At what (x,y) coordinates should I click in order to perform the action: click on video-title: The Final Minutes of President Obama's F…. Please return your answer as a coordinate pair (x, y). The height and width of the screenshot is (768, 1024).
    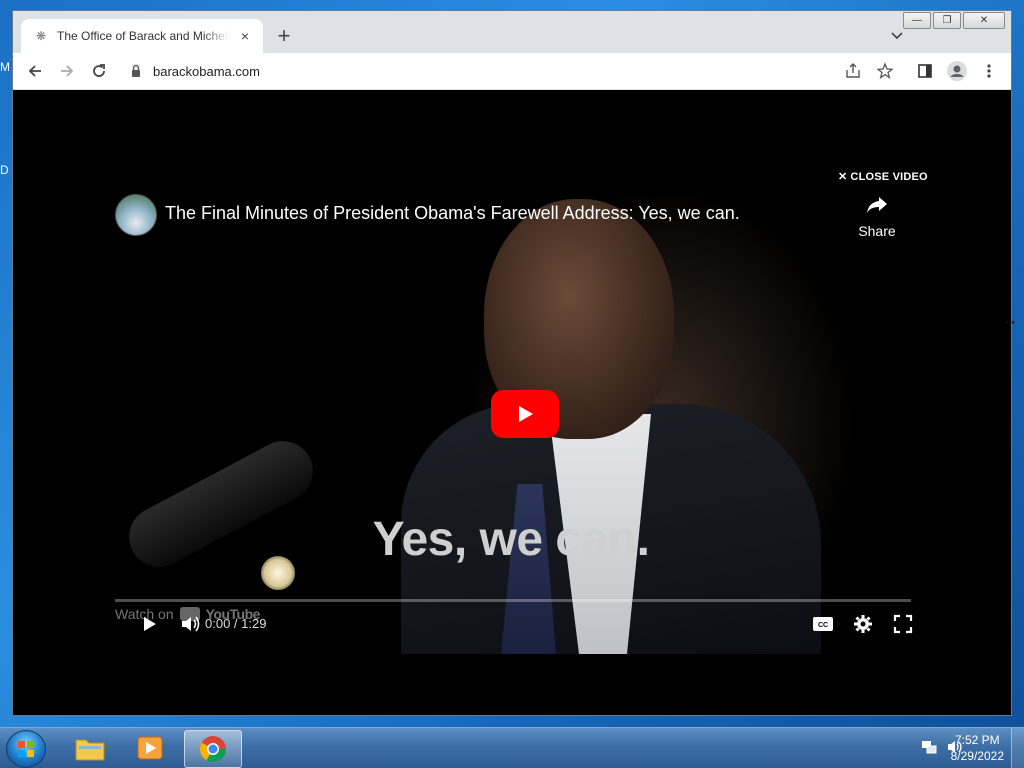
    Looking at the image, I should click on (452, 213).